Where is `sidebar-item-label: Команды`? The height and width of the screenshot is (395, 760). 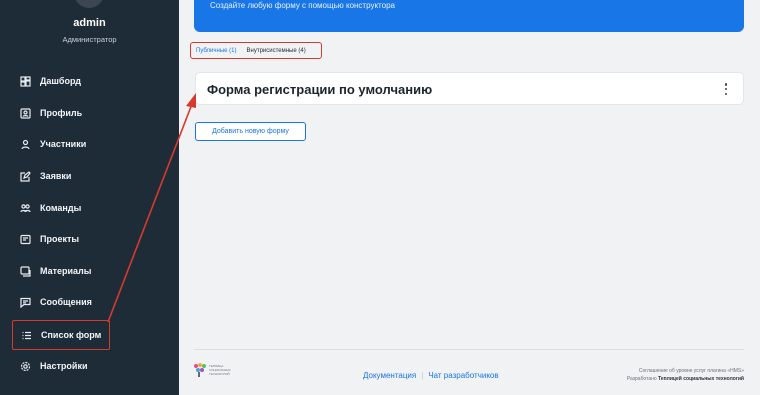
sidebar-item-label: Команды is located at coordinates (61, 208).